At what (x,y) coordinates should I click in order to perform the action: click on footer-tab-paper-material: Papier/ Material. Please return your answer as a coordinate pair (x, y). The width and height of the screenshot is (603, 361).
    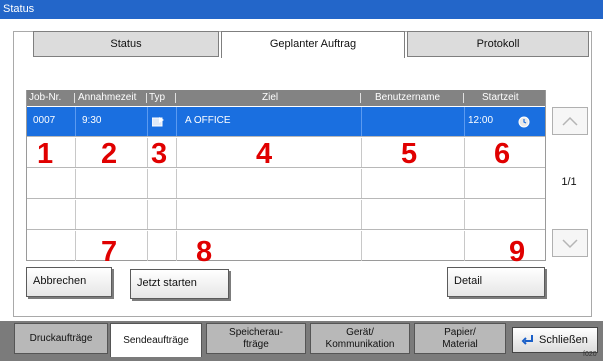
    Looking at the image, I should click on (460, 338).